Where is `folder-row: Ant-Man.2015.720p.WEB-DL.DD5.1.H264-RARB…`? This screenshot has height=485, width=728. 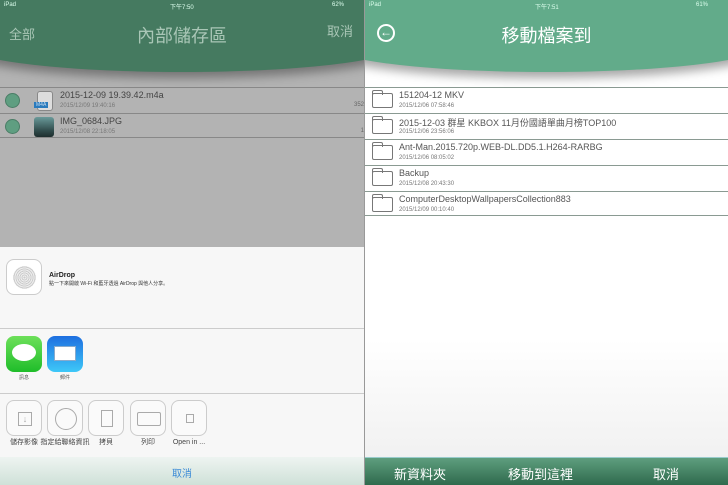
folder-row: Ant-Man.2015.720p.WEB-DL.DD5.1.H264-RARB… is located at coordinates (546, 151).